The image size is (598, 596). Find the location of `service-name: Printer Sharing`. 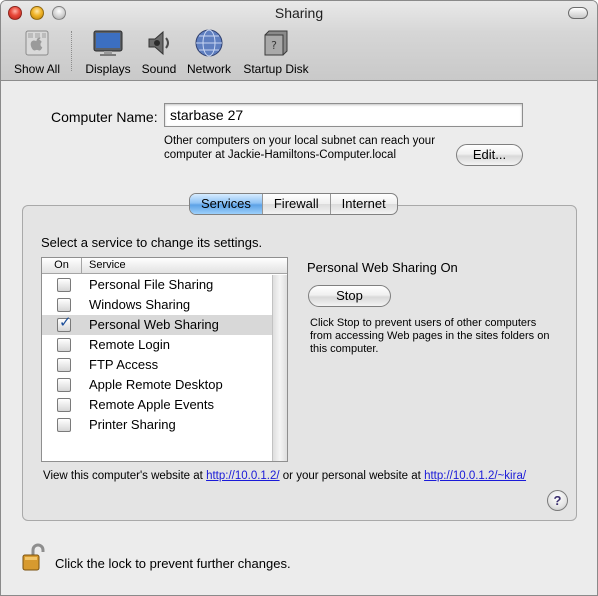

service-name: Printer Sharing is located at coordinates (132, 424).